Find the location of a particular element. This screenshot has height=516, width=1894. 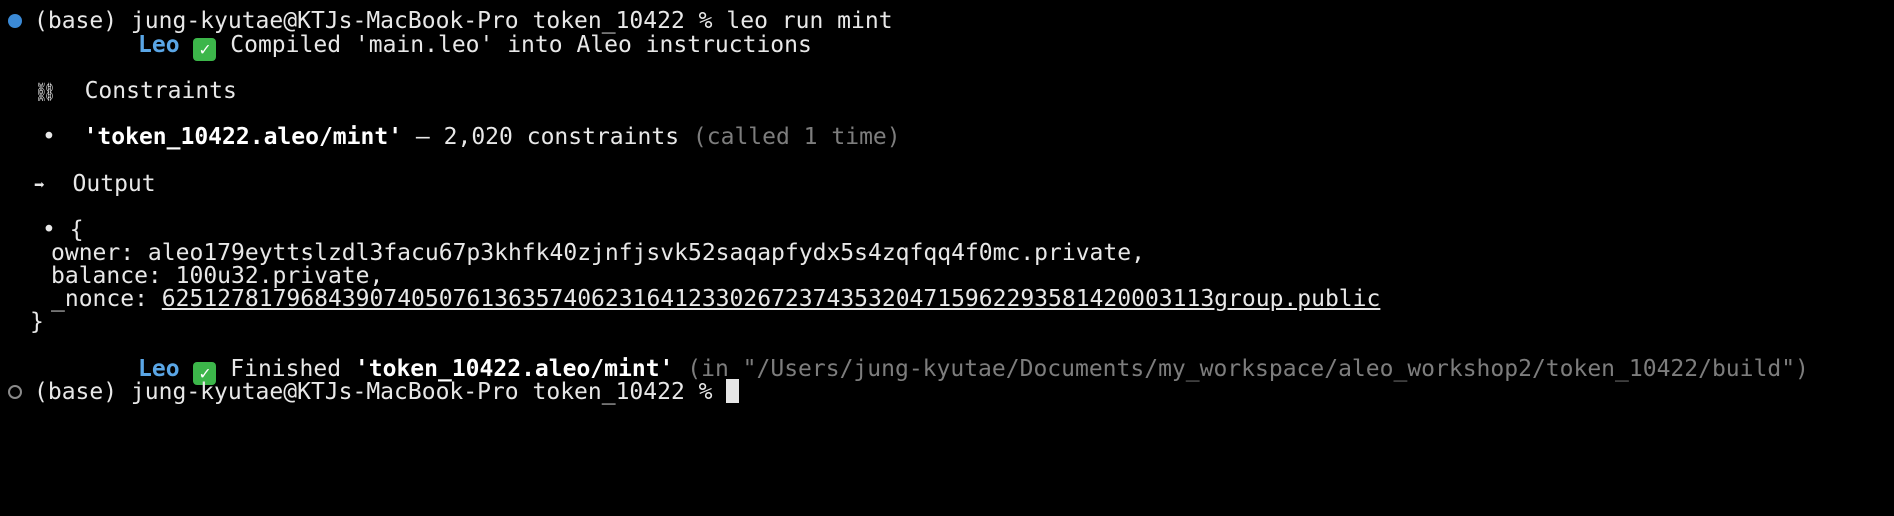

constraint-program: 'token_10422.aleo/mint' is located at coordinates (243, 137).